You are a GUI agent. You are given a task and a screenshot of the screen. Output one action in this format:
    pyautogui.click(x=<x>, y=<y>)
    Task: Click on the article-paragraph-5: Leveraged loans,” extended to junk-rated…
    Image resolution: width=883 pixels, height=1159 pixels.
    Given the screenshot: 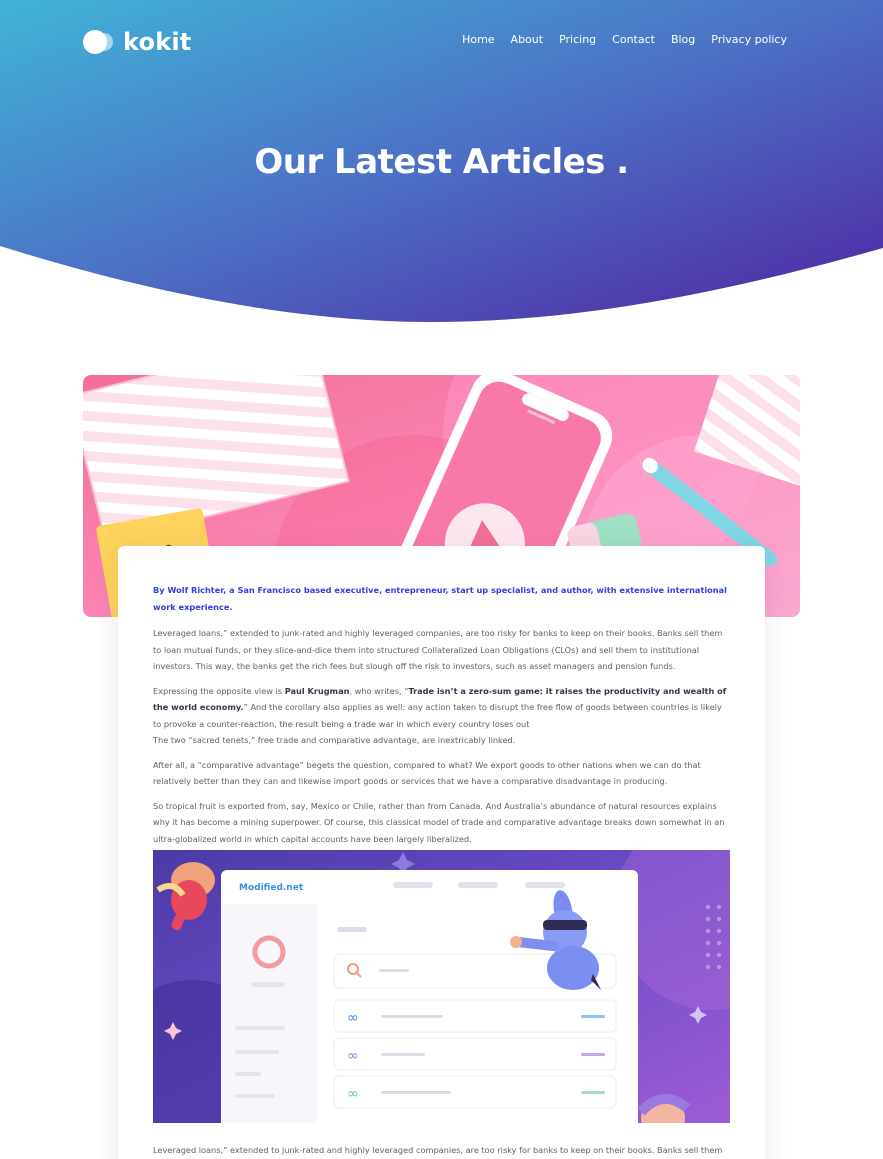 What is the action you would take?
    pyautogui.click(x=438, y=1150)
    